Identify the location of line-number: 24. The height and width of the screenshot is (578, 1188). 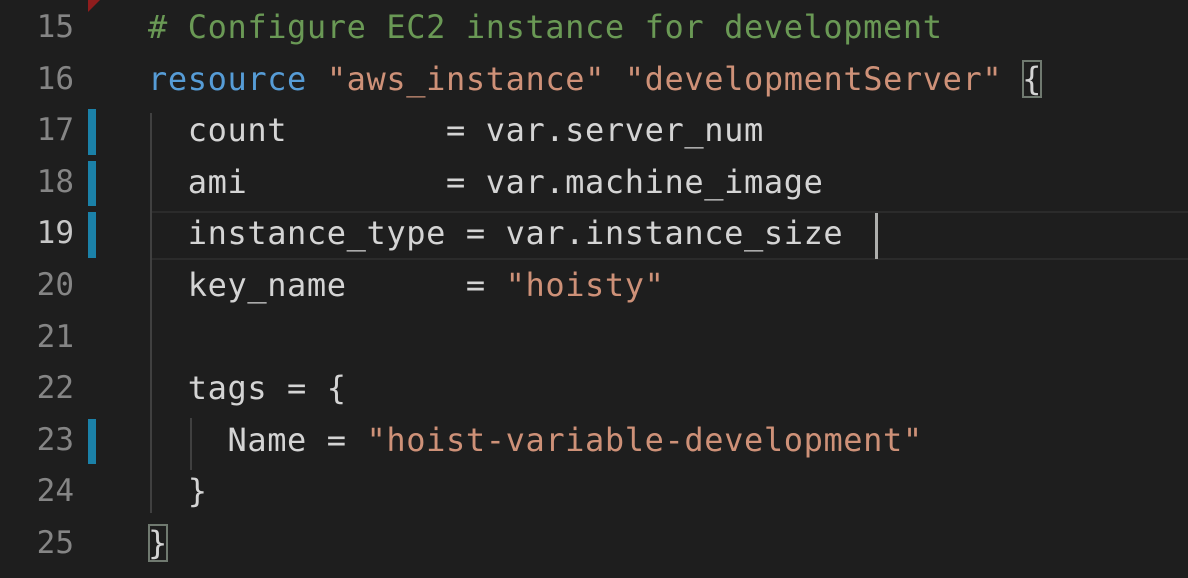
(55, 491).